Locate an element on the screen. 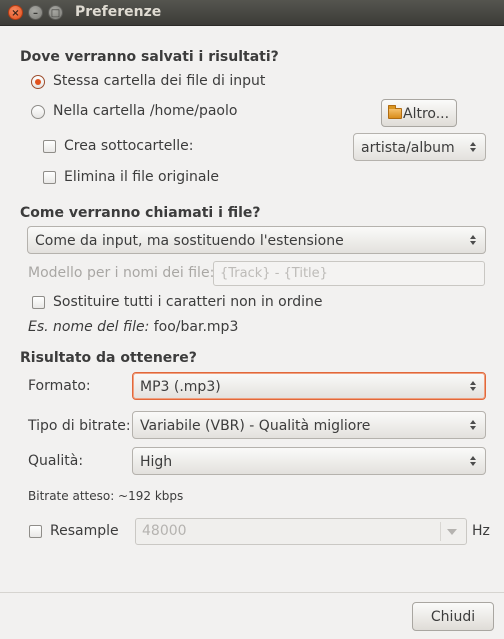  delete-original-checkbox is located at coordinates (49, 177).